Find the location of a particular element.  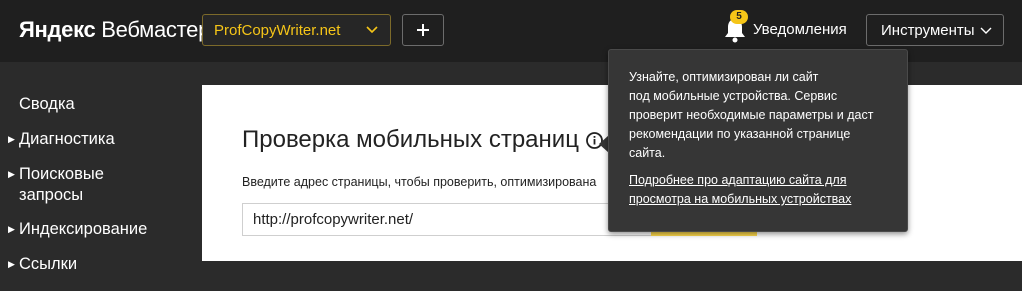

tooltip-line: Узнайте, оптимизирован ли сайт is located at coordinates (724, 77).